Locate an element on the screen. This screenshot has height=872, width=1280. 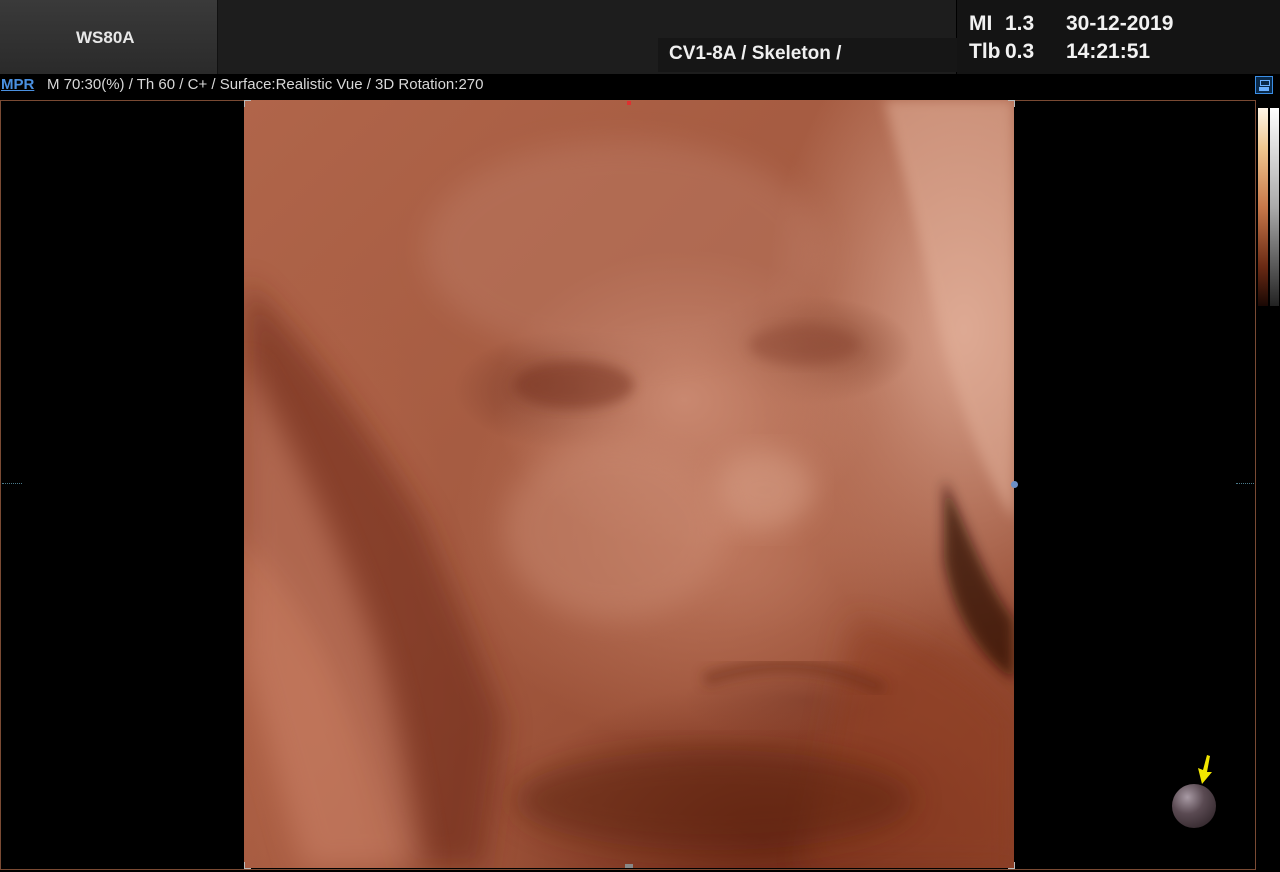
tib-label: Tlb is located at coordinates (985, 51).